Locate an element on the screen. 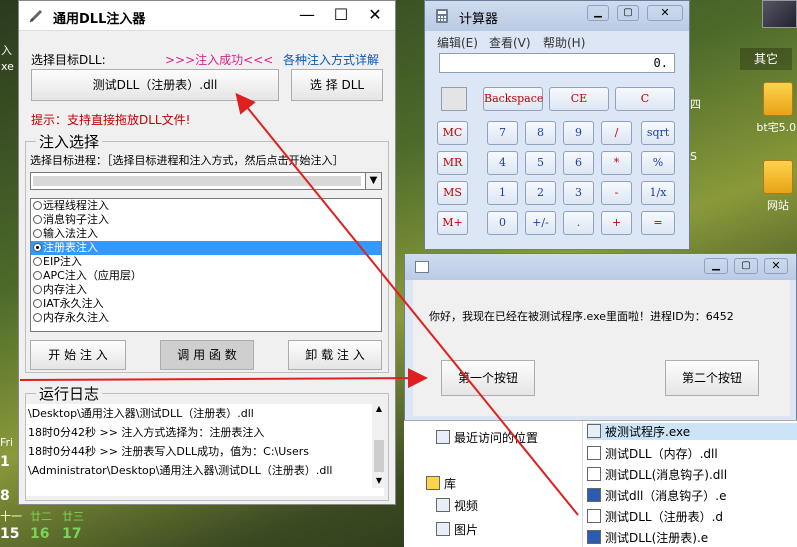 This screenshot has height=547, width=797. exe-icon is located at coordinates (594, 431).